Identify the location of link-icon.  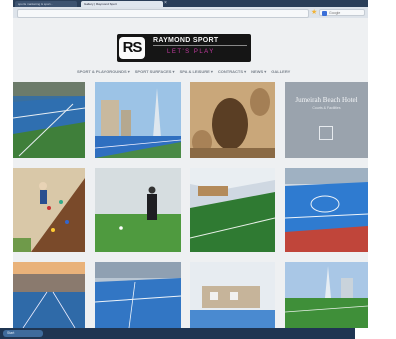
(326, 133).